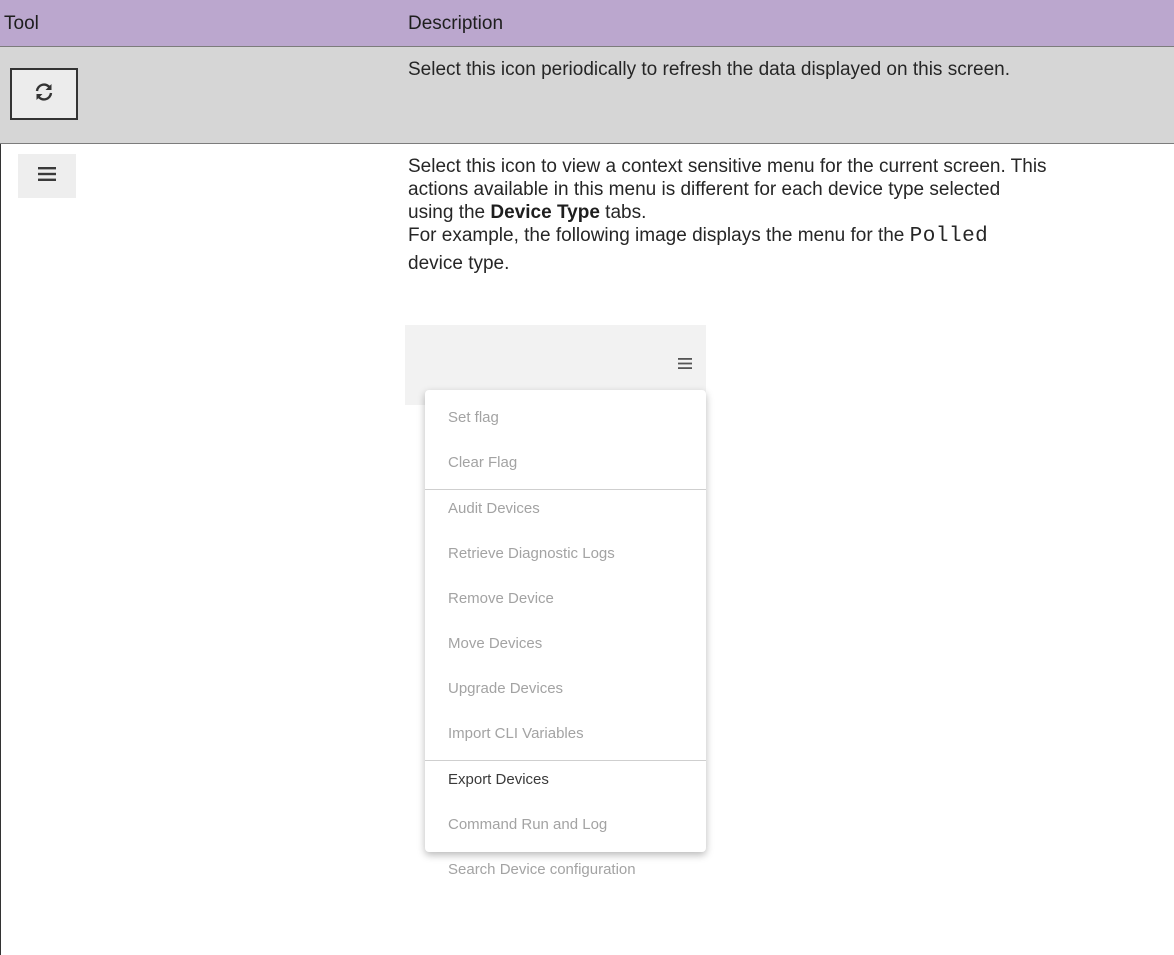 This screenshot has height=955, width=1174. Describe the element at coordinates (565, 780) in the screenshot. I see `menu-item-export-devices: Export Devices` at that location.